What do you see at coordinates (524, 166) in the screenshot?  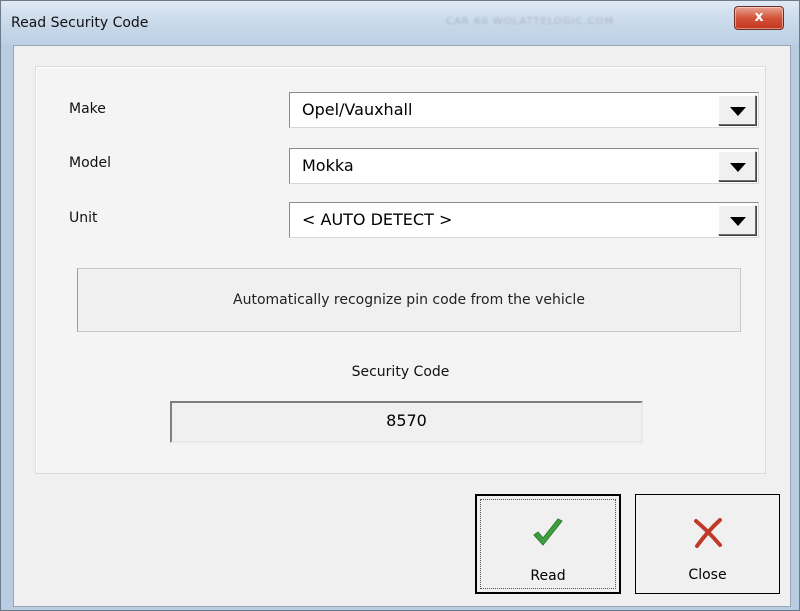 I see `model-select: Mokka` at bounding box center [524, 166].